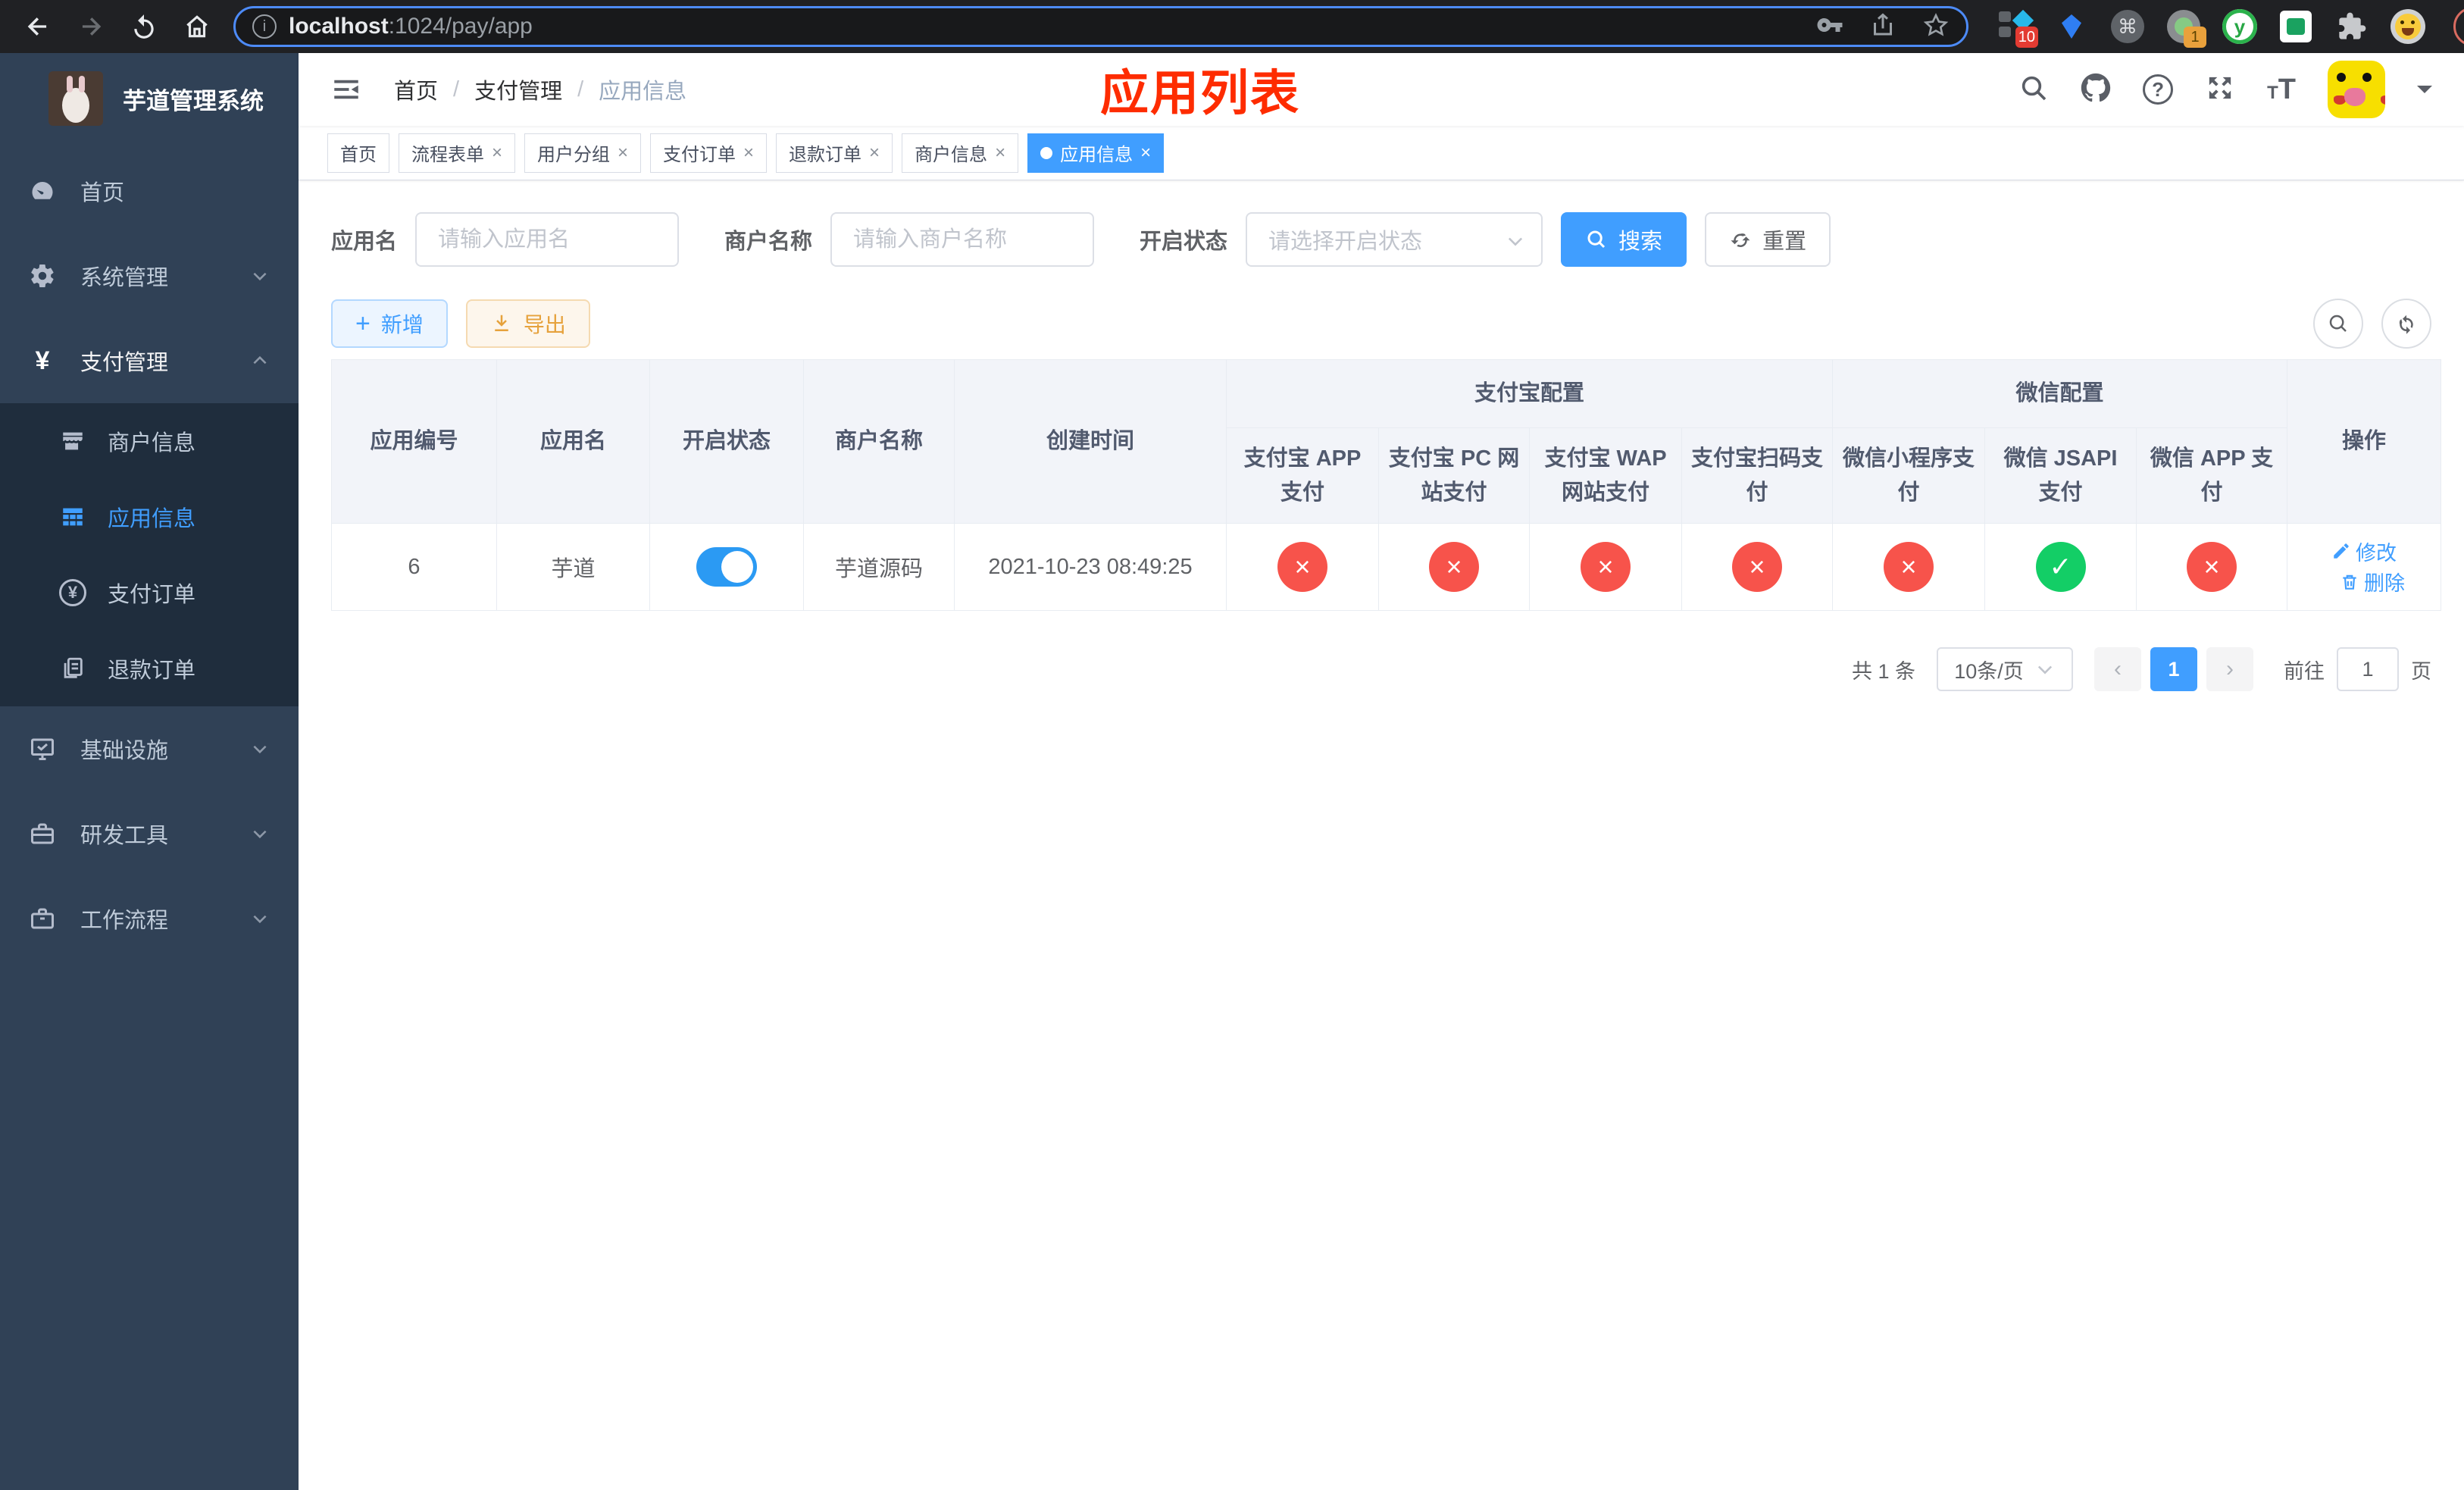 This screenshot has height=1490, width=2464. What do you see at coordinates (1381, 153) in the screenshot?
I see `tabs-bar: 首页 流程表单 × 用户分组 × 支付订单 × 退款订单 × 商户信息 × 应用信息 ×` at bounding box center [1381, 153].